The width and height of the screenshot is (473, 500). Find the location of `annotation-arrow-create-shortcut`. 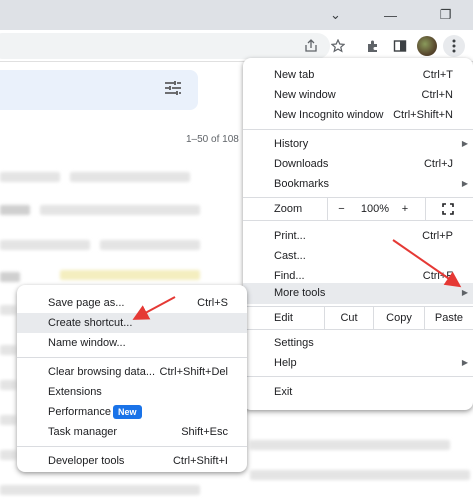

annotation-arrow-create-shortcut is located at coordinates (154, 308).